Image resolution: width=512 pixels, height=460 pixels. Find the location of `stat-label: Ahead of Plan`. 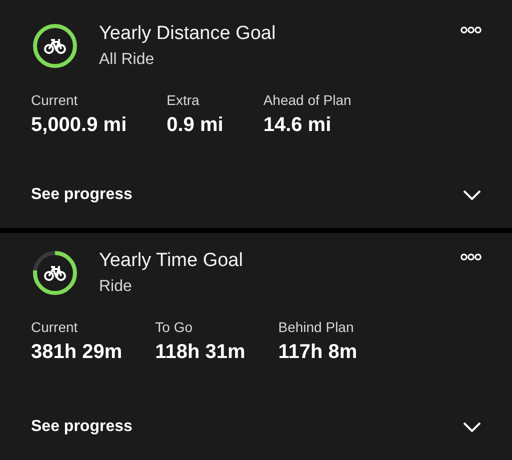

stat-label: Ahead of Plan is located at coordinates (307, 100).